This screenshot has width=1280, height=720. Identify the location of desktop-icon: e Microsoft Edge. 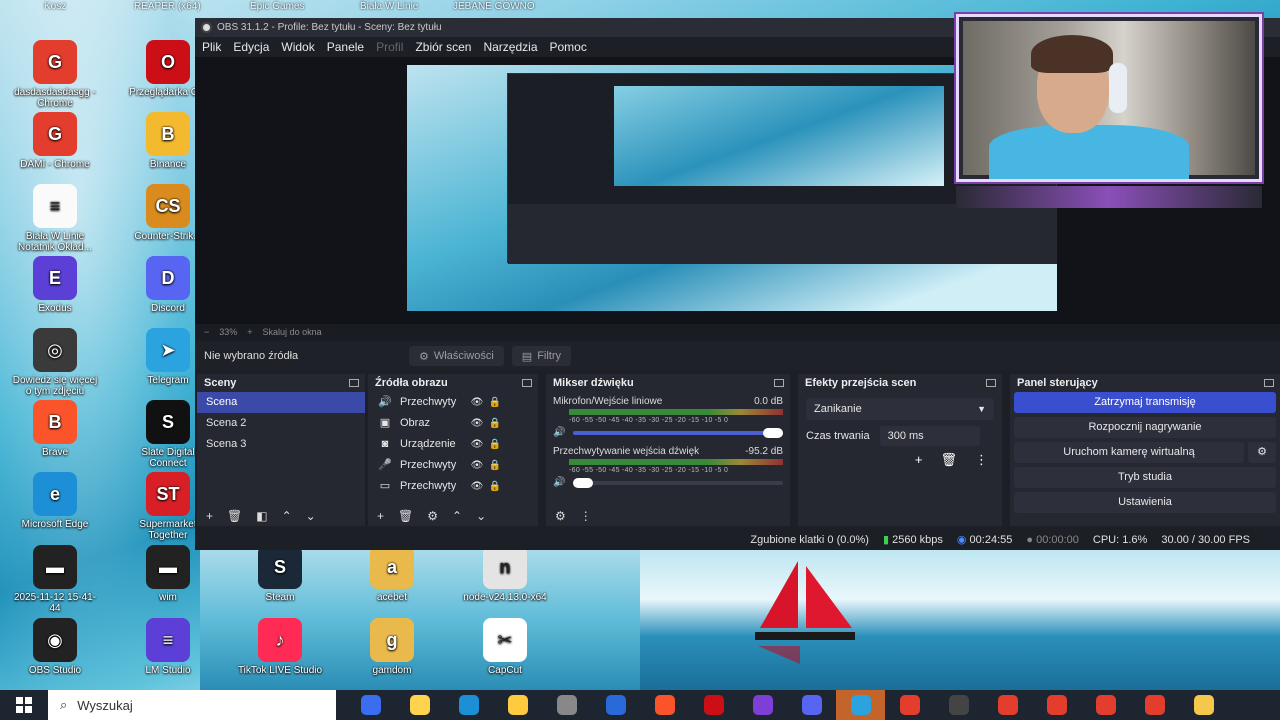
(55, 501).